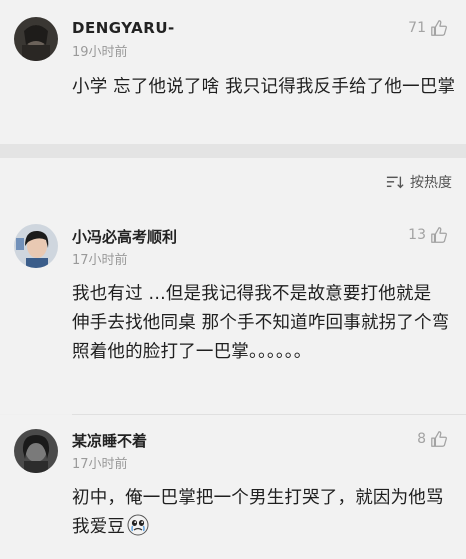  Describe the element at coordinates (395, 182) in the screenshot. I see `sort-icon` at that location.